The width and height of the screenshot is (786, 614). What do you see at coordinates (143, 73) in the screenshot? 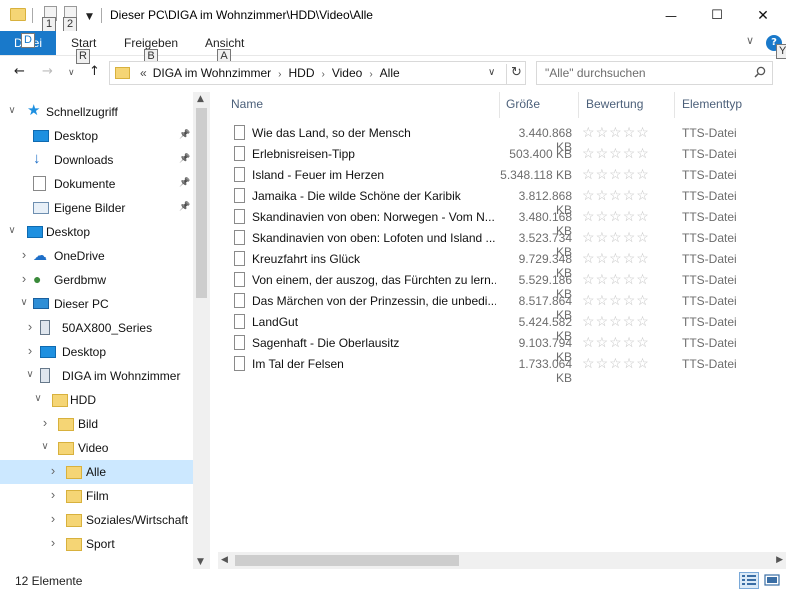
I see `breadcrumb-overflow: «` at bounding box center [143, 73].